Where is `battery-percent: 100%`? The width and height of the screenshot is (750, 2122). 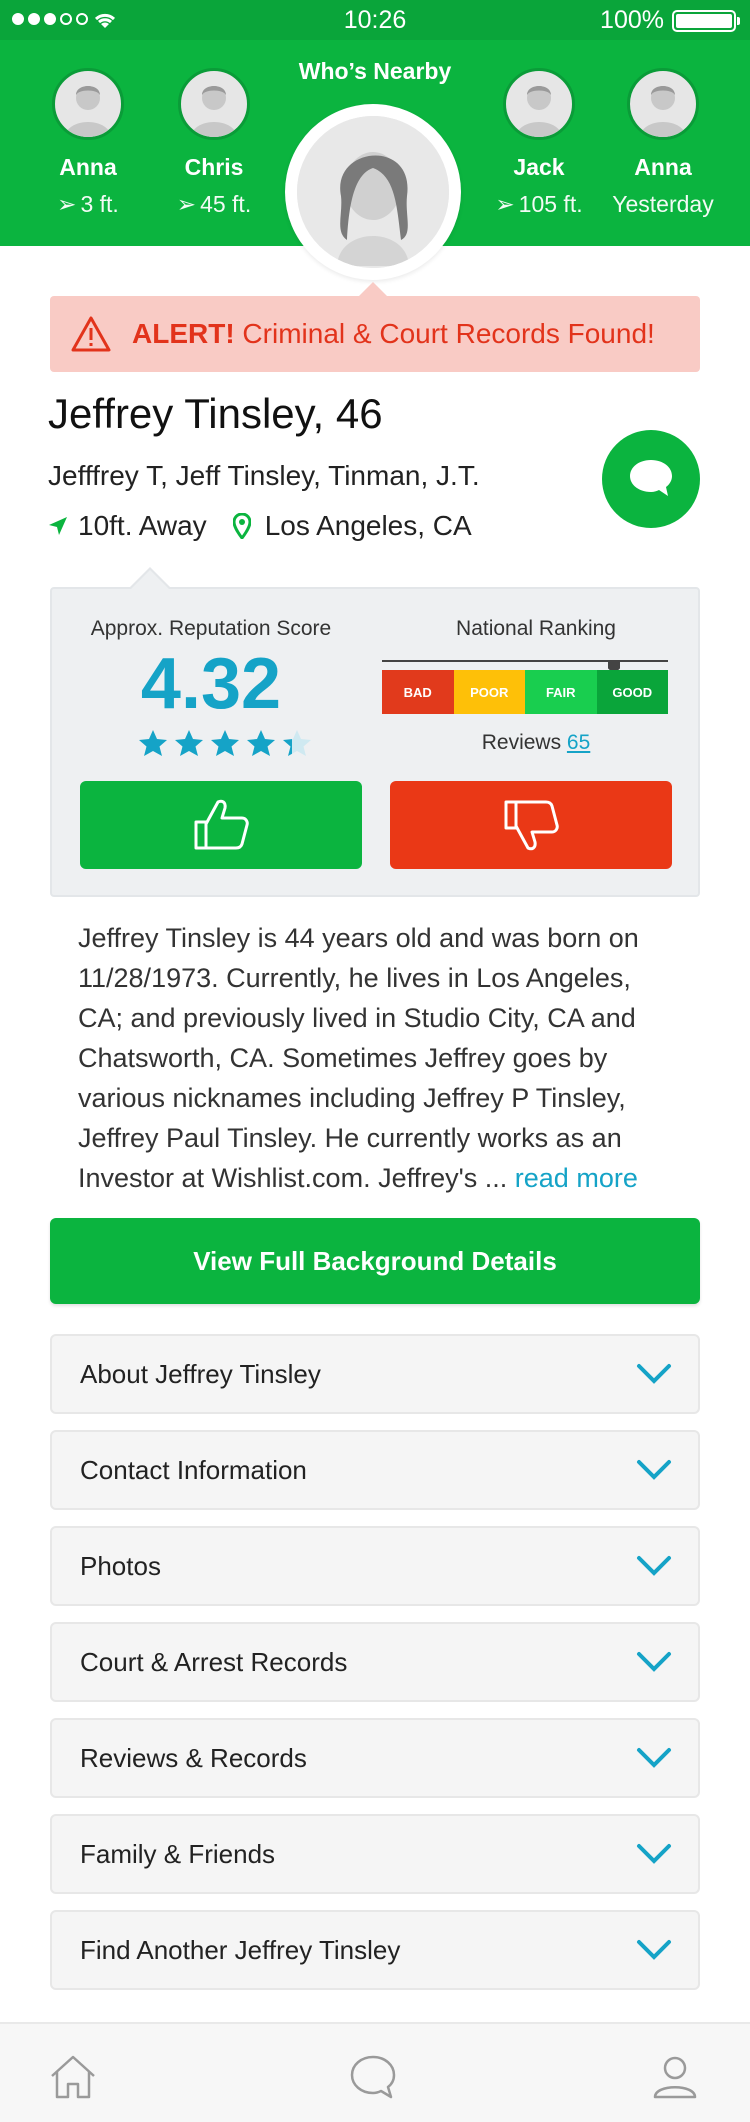 battery-percent: 100% is located at coordinates (632, 20).